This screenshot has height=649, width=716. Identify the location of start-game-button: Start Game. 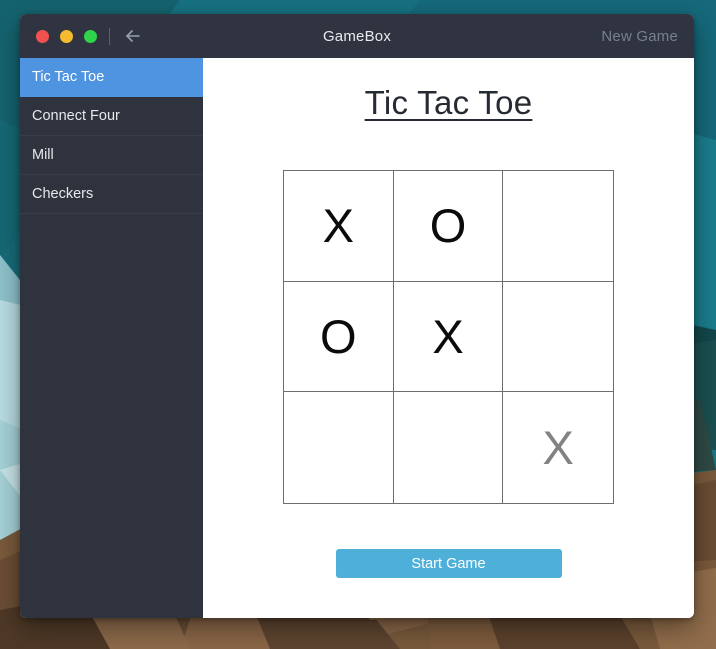
(448, 564).